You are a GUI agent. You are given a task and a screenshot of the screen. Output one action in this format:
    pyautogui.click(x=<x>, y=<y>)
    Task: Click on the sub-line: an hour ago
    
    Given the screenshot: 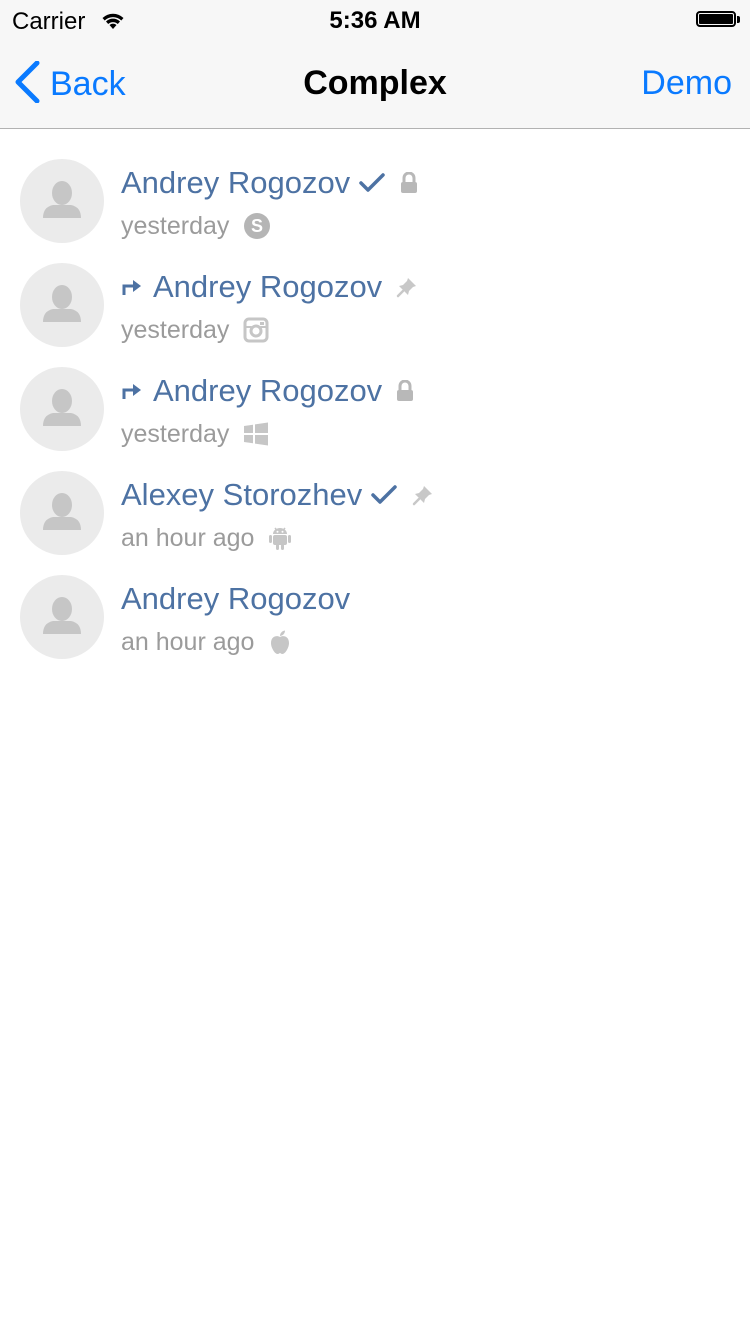 What is the action you would take?
    pyautogui.click(x=206, y=642)
    